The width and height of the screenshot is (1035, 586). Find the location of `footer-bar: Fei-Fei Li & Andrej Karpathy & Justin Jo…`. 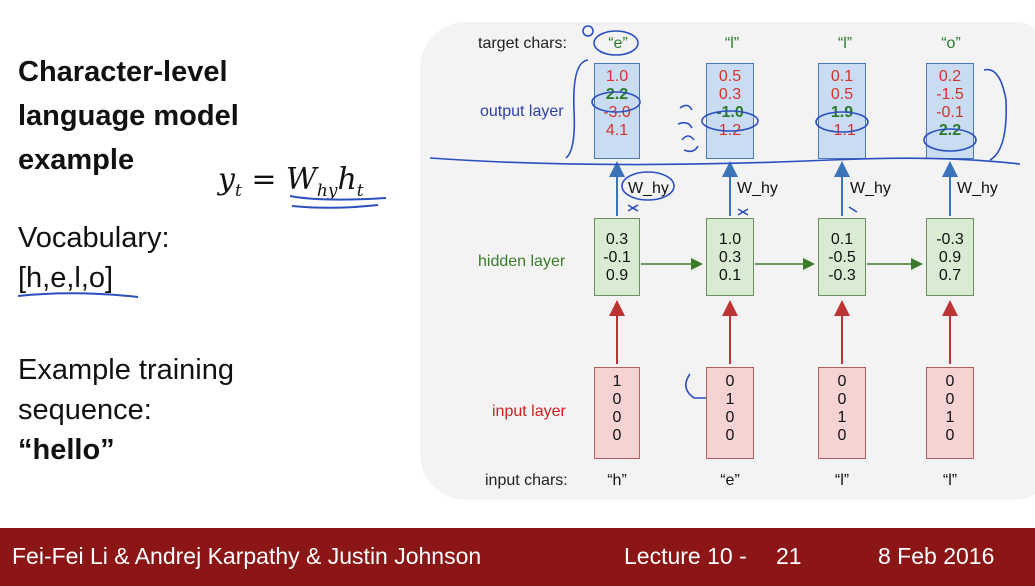

footer-bar: Fei-Fei Li & Andrej Karpathy & Justin Jo… is located at coordinates (517, 557).